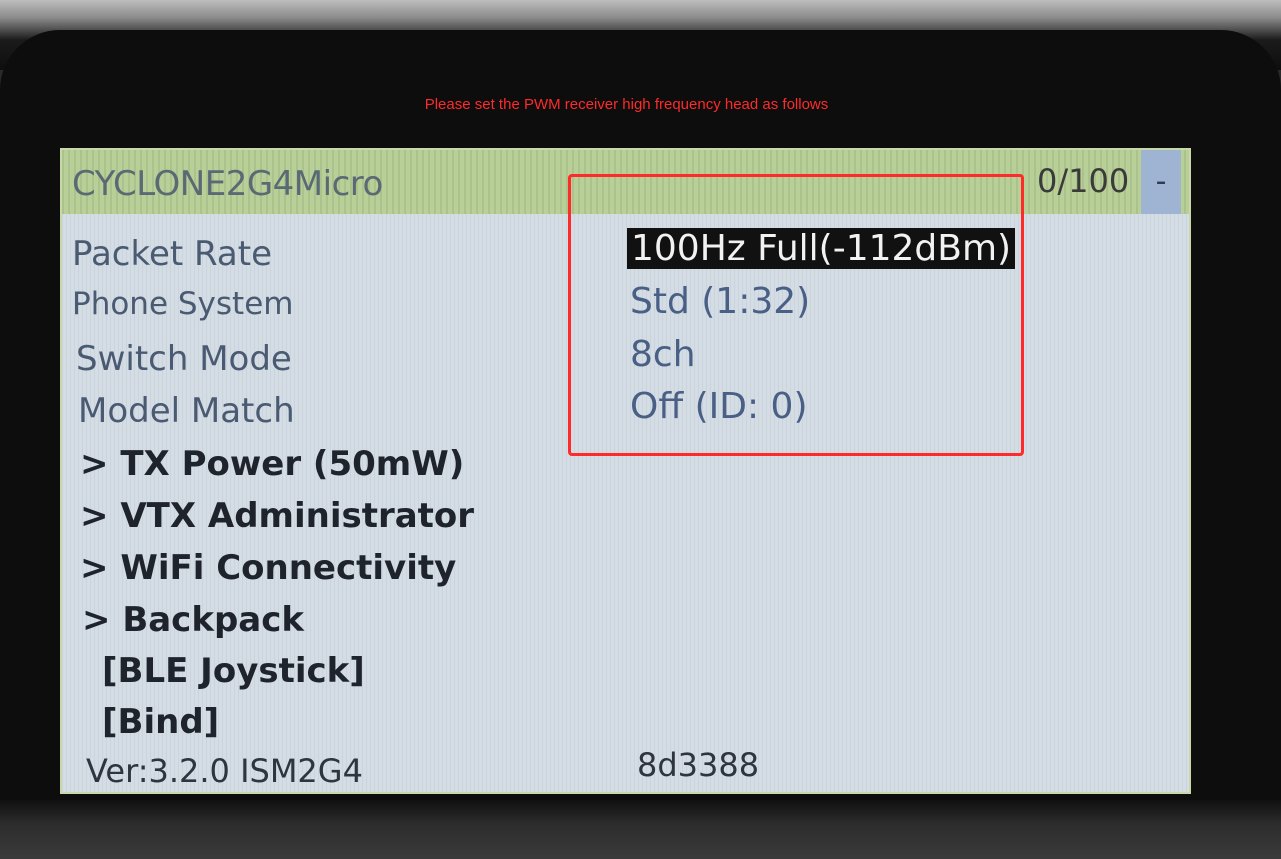  Describe the element at coordinates (796, 315) in the screenshot. I see `annotation-highlight-box` at that location.